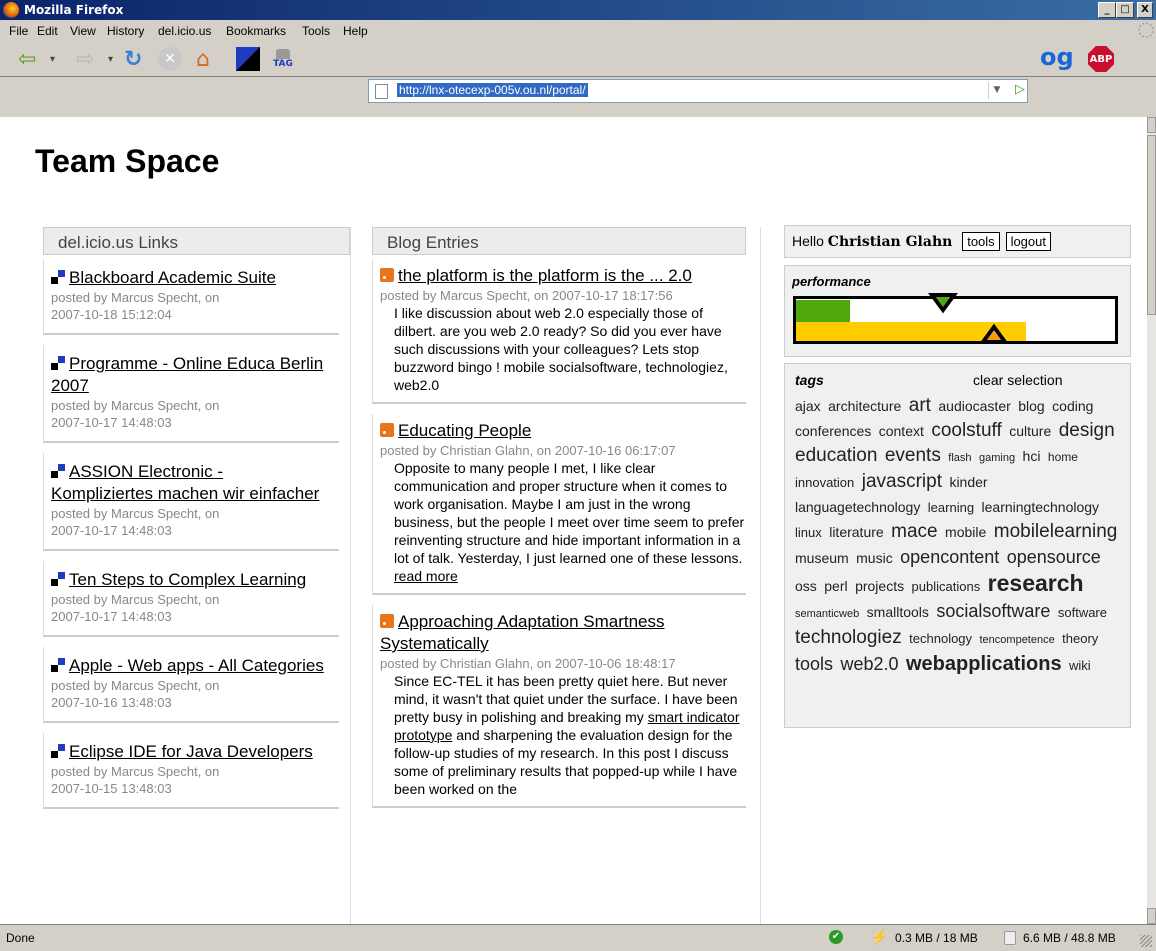 The height and width of the screenshot is (951, 1156). Describe the element at coordinates (426, 576) in the screenshot. I see `read-more-link: read more` at that location.